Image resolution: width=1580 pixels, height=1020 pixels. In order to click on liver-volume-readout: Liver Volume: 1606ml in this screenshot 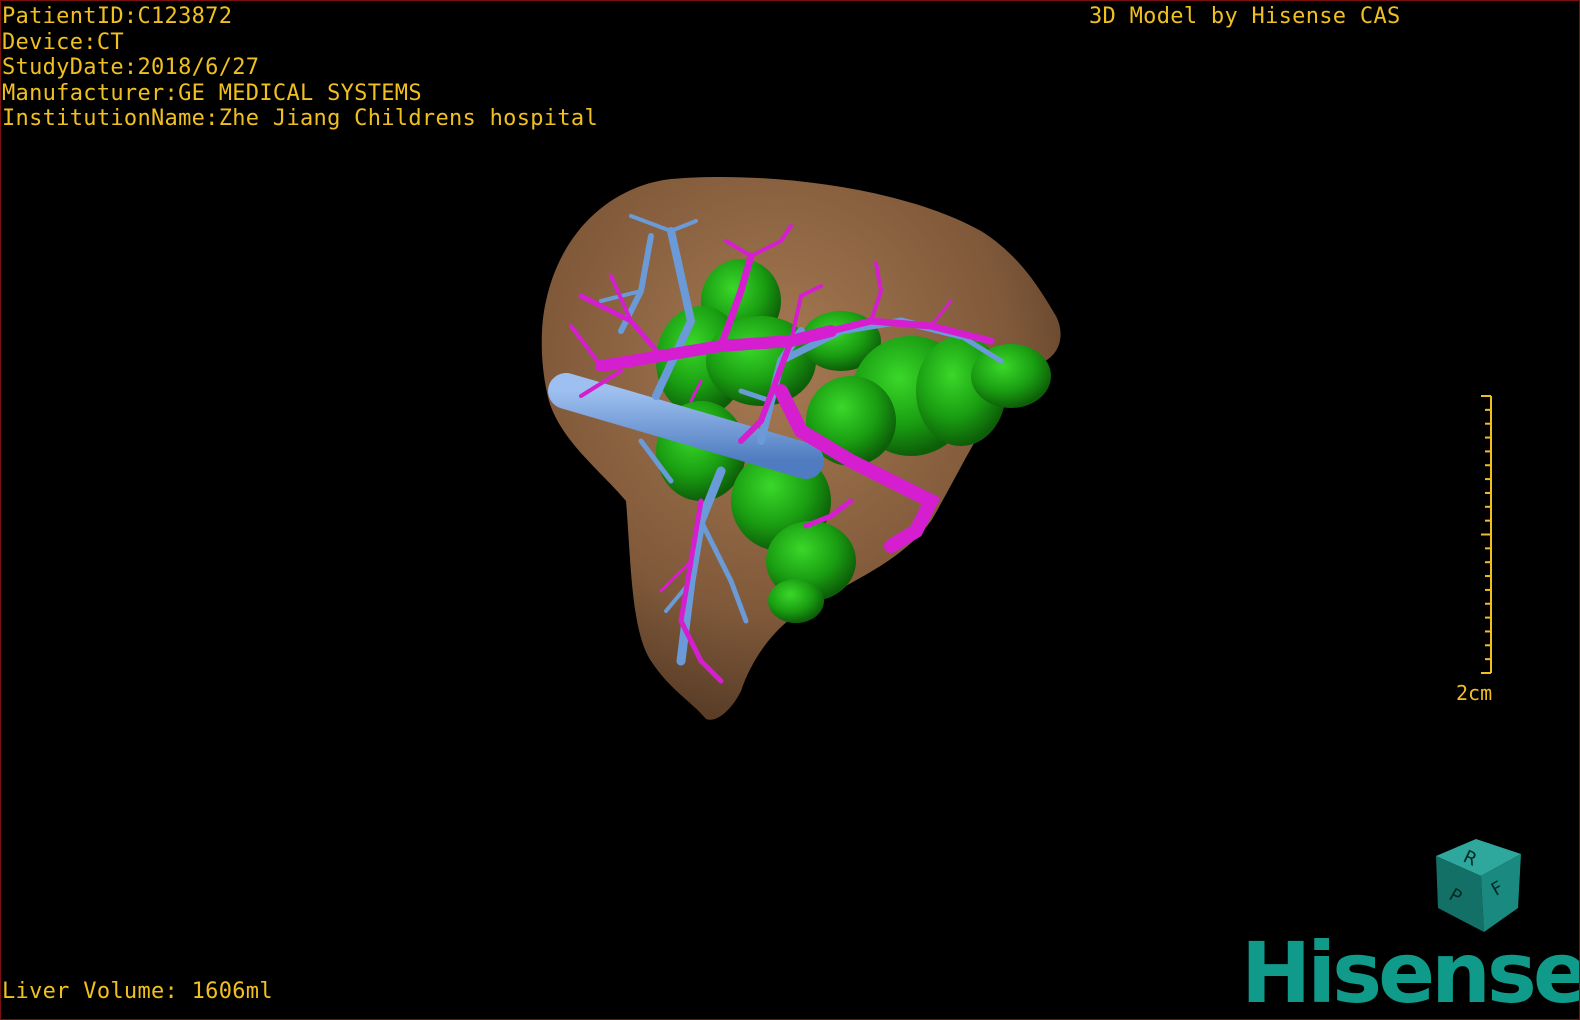, I will do `click(137, 991)`.